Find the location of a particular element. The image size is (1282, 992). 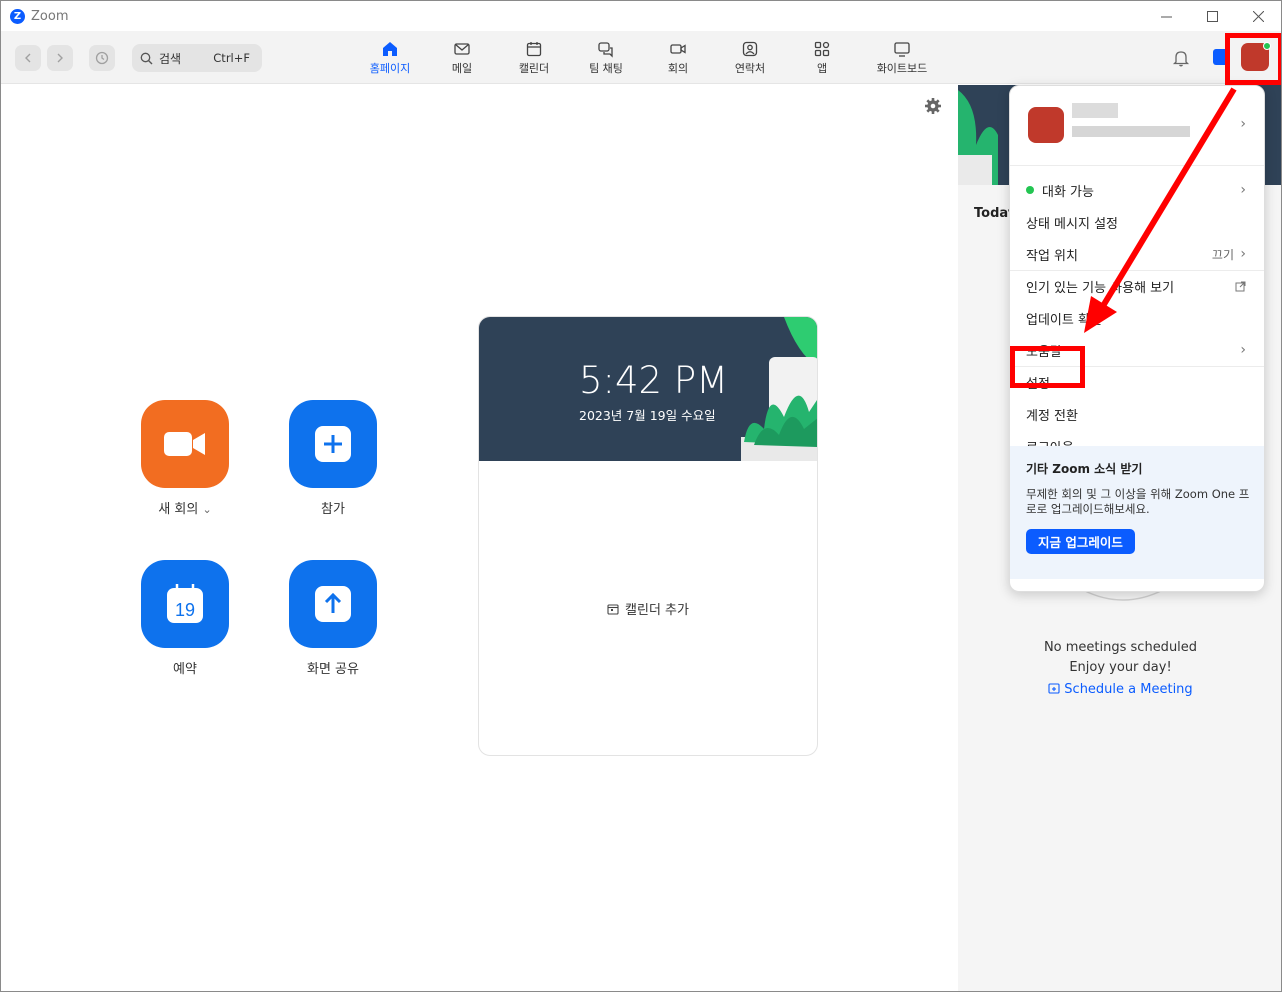

tab-label: 홈페이지 is located at coordinates (390, 68).